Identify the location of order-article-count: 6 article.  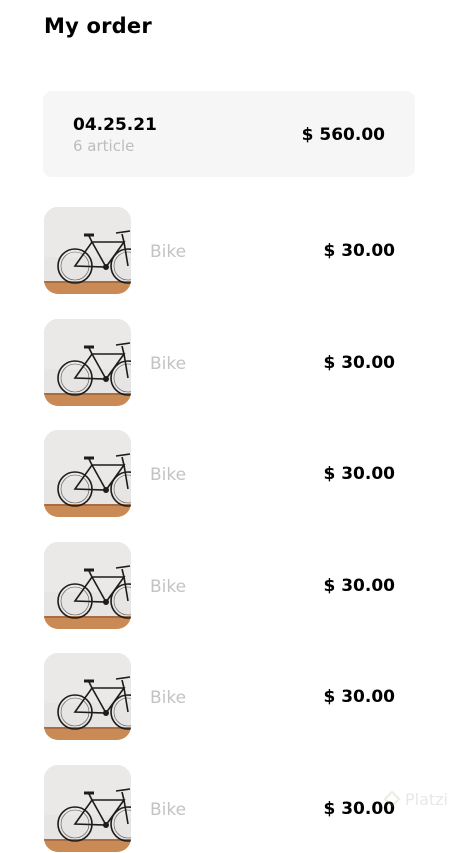
(104, 146).